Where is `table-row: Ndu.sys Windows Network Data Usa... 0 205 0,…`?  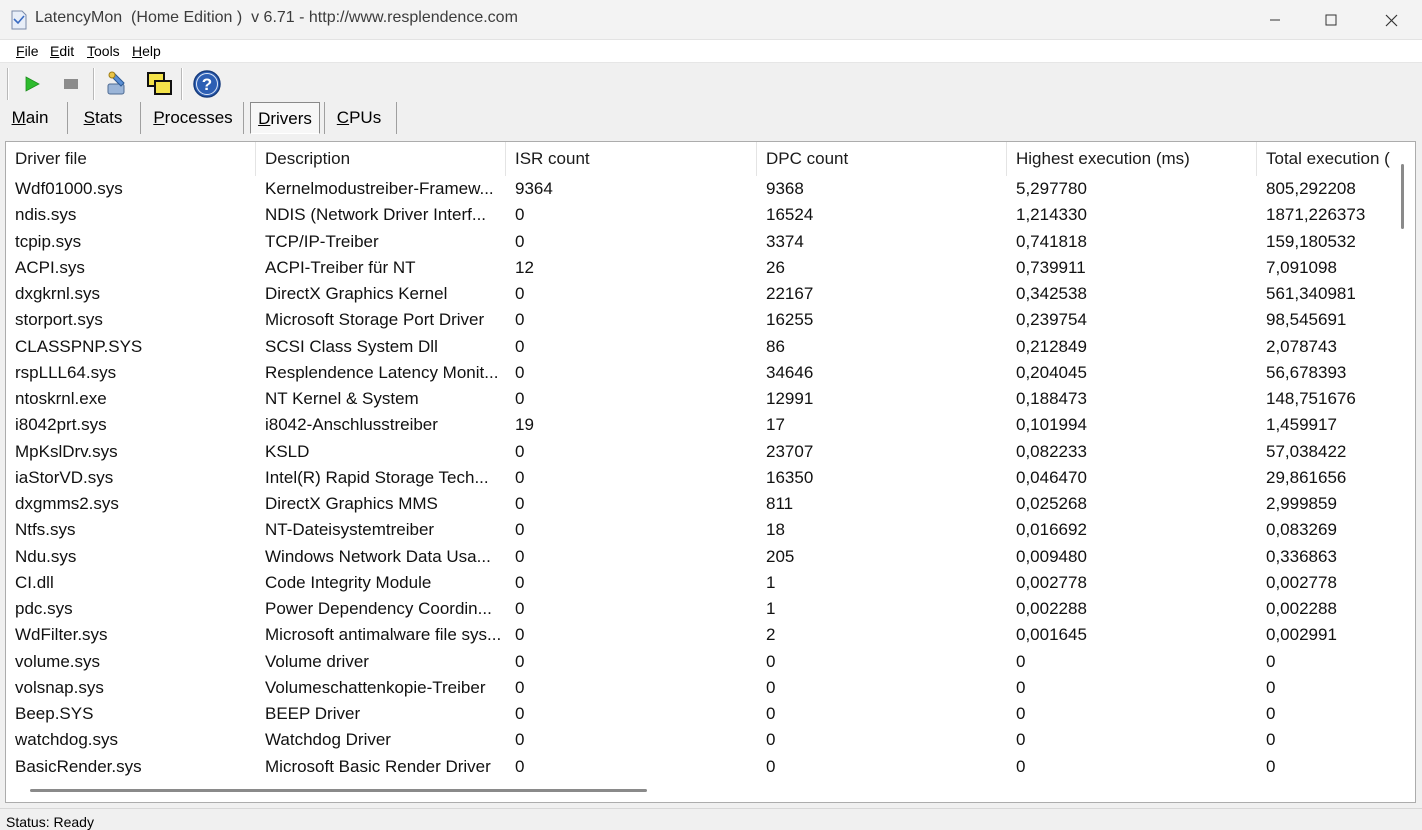
table-row: Ndu.sys Windows Network Data Usa... 0 205 0,… is located at coordinates (699, 557).